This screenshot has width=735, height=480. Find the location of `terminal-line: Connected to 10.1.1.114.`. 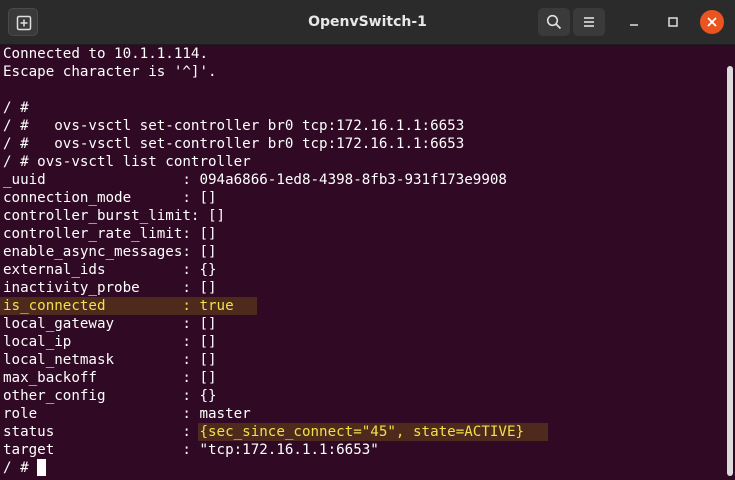

terminal-line: Connected to 10.1.1.114. is located at coordinates (105, 54).